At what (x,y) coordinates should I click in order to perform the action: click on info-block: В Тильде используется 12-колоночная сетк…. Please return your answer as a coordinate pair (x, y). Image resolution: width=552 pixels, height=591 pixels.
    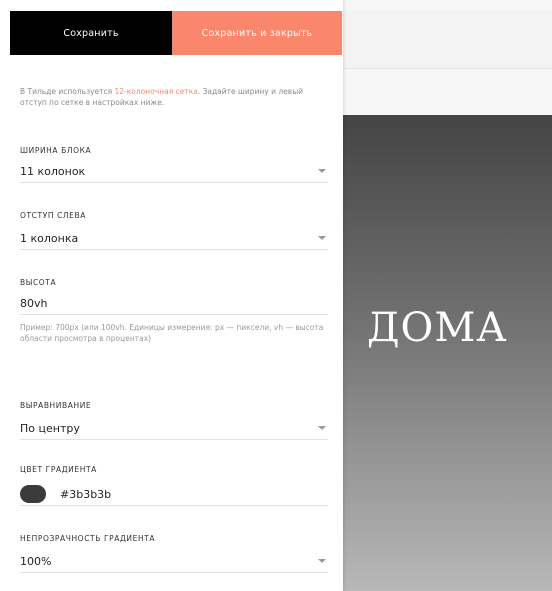
    Looking at the image, I should click on (175, 97).